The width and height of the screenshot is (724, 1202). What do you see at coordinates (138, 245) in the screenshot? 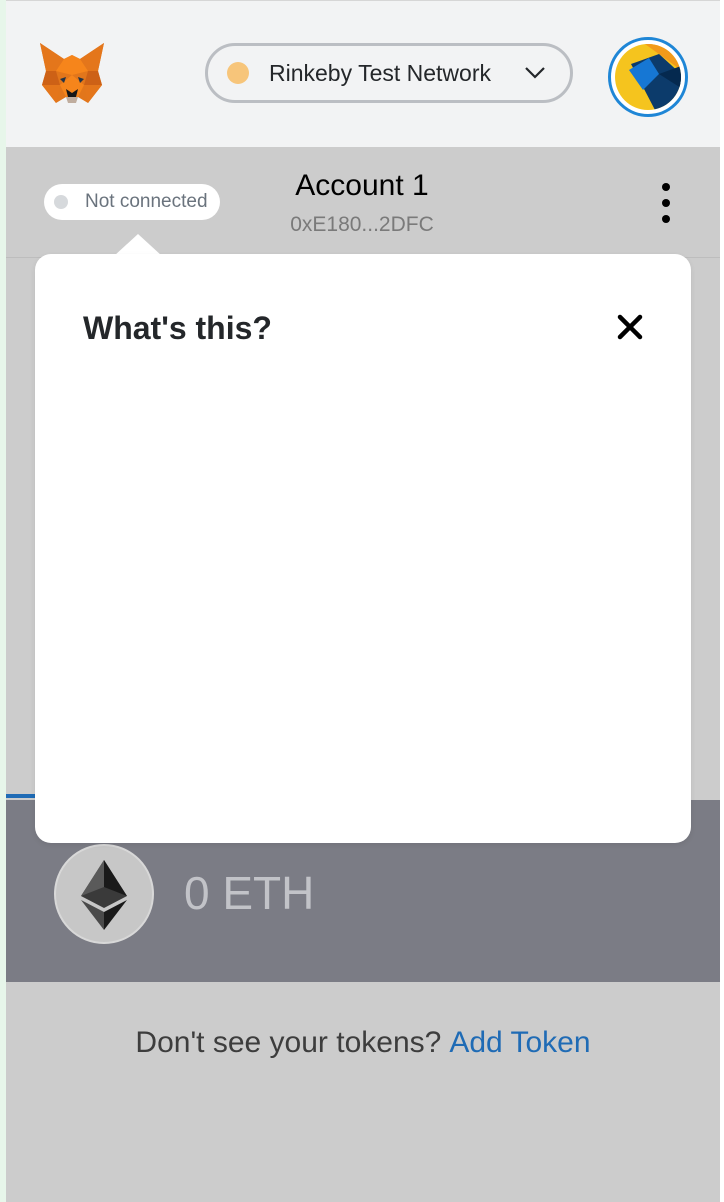
I see `popover-arrow` at bounding box center [138, 245].